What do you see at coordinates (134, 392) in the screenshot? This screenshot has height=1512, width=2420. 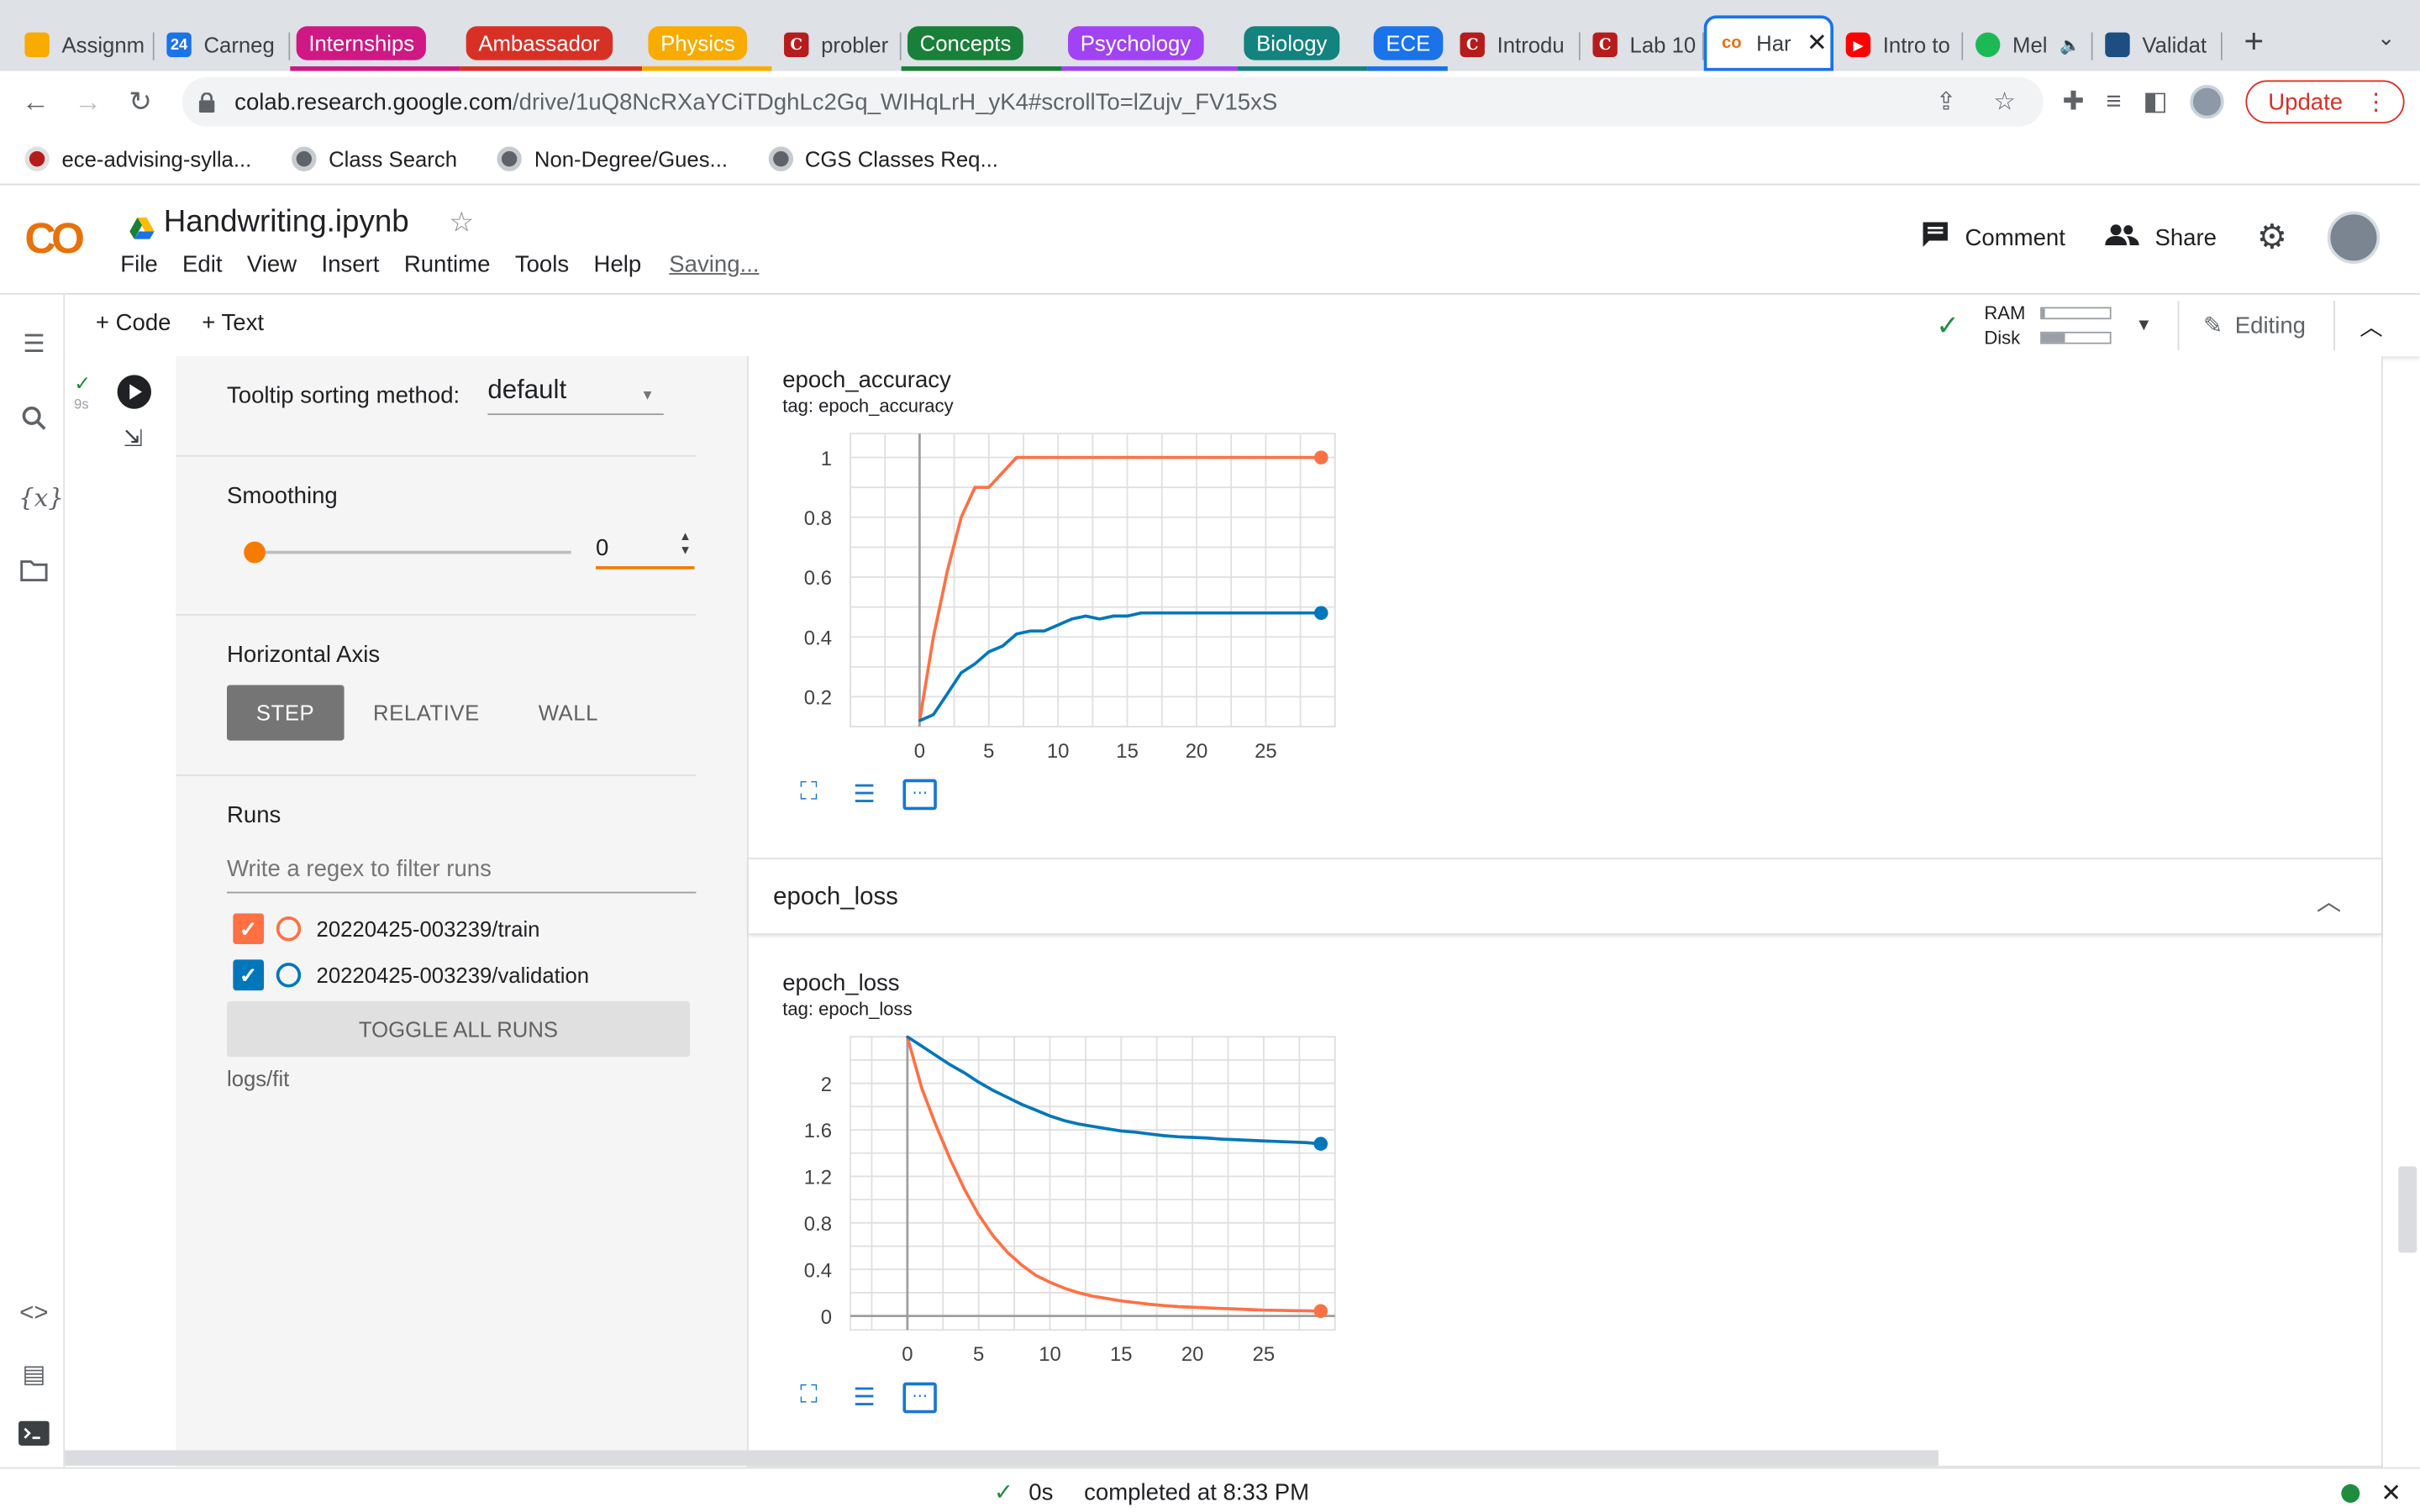 I see `run-cell-button` at bounding box center [134, 392].